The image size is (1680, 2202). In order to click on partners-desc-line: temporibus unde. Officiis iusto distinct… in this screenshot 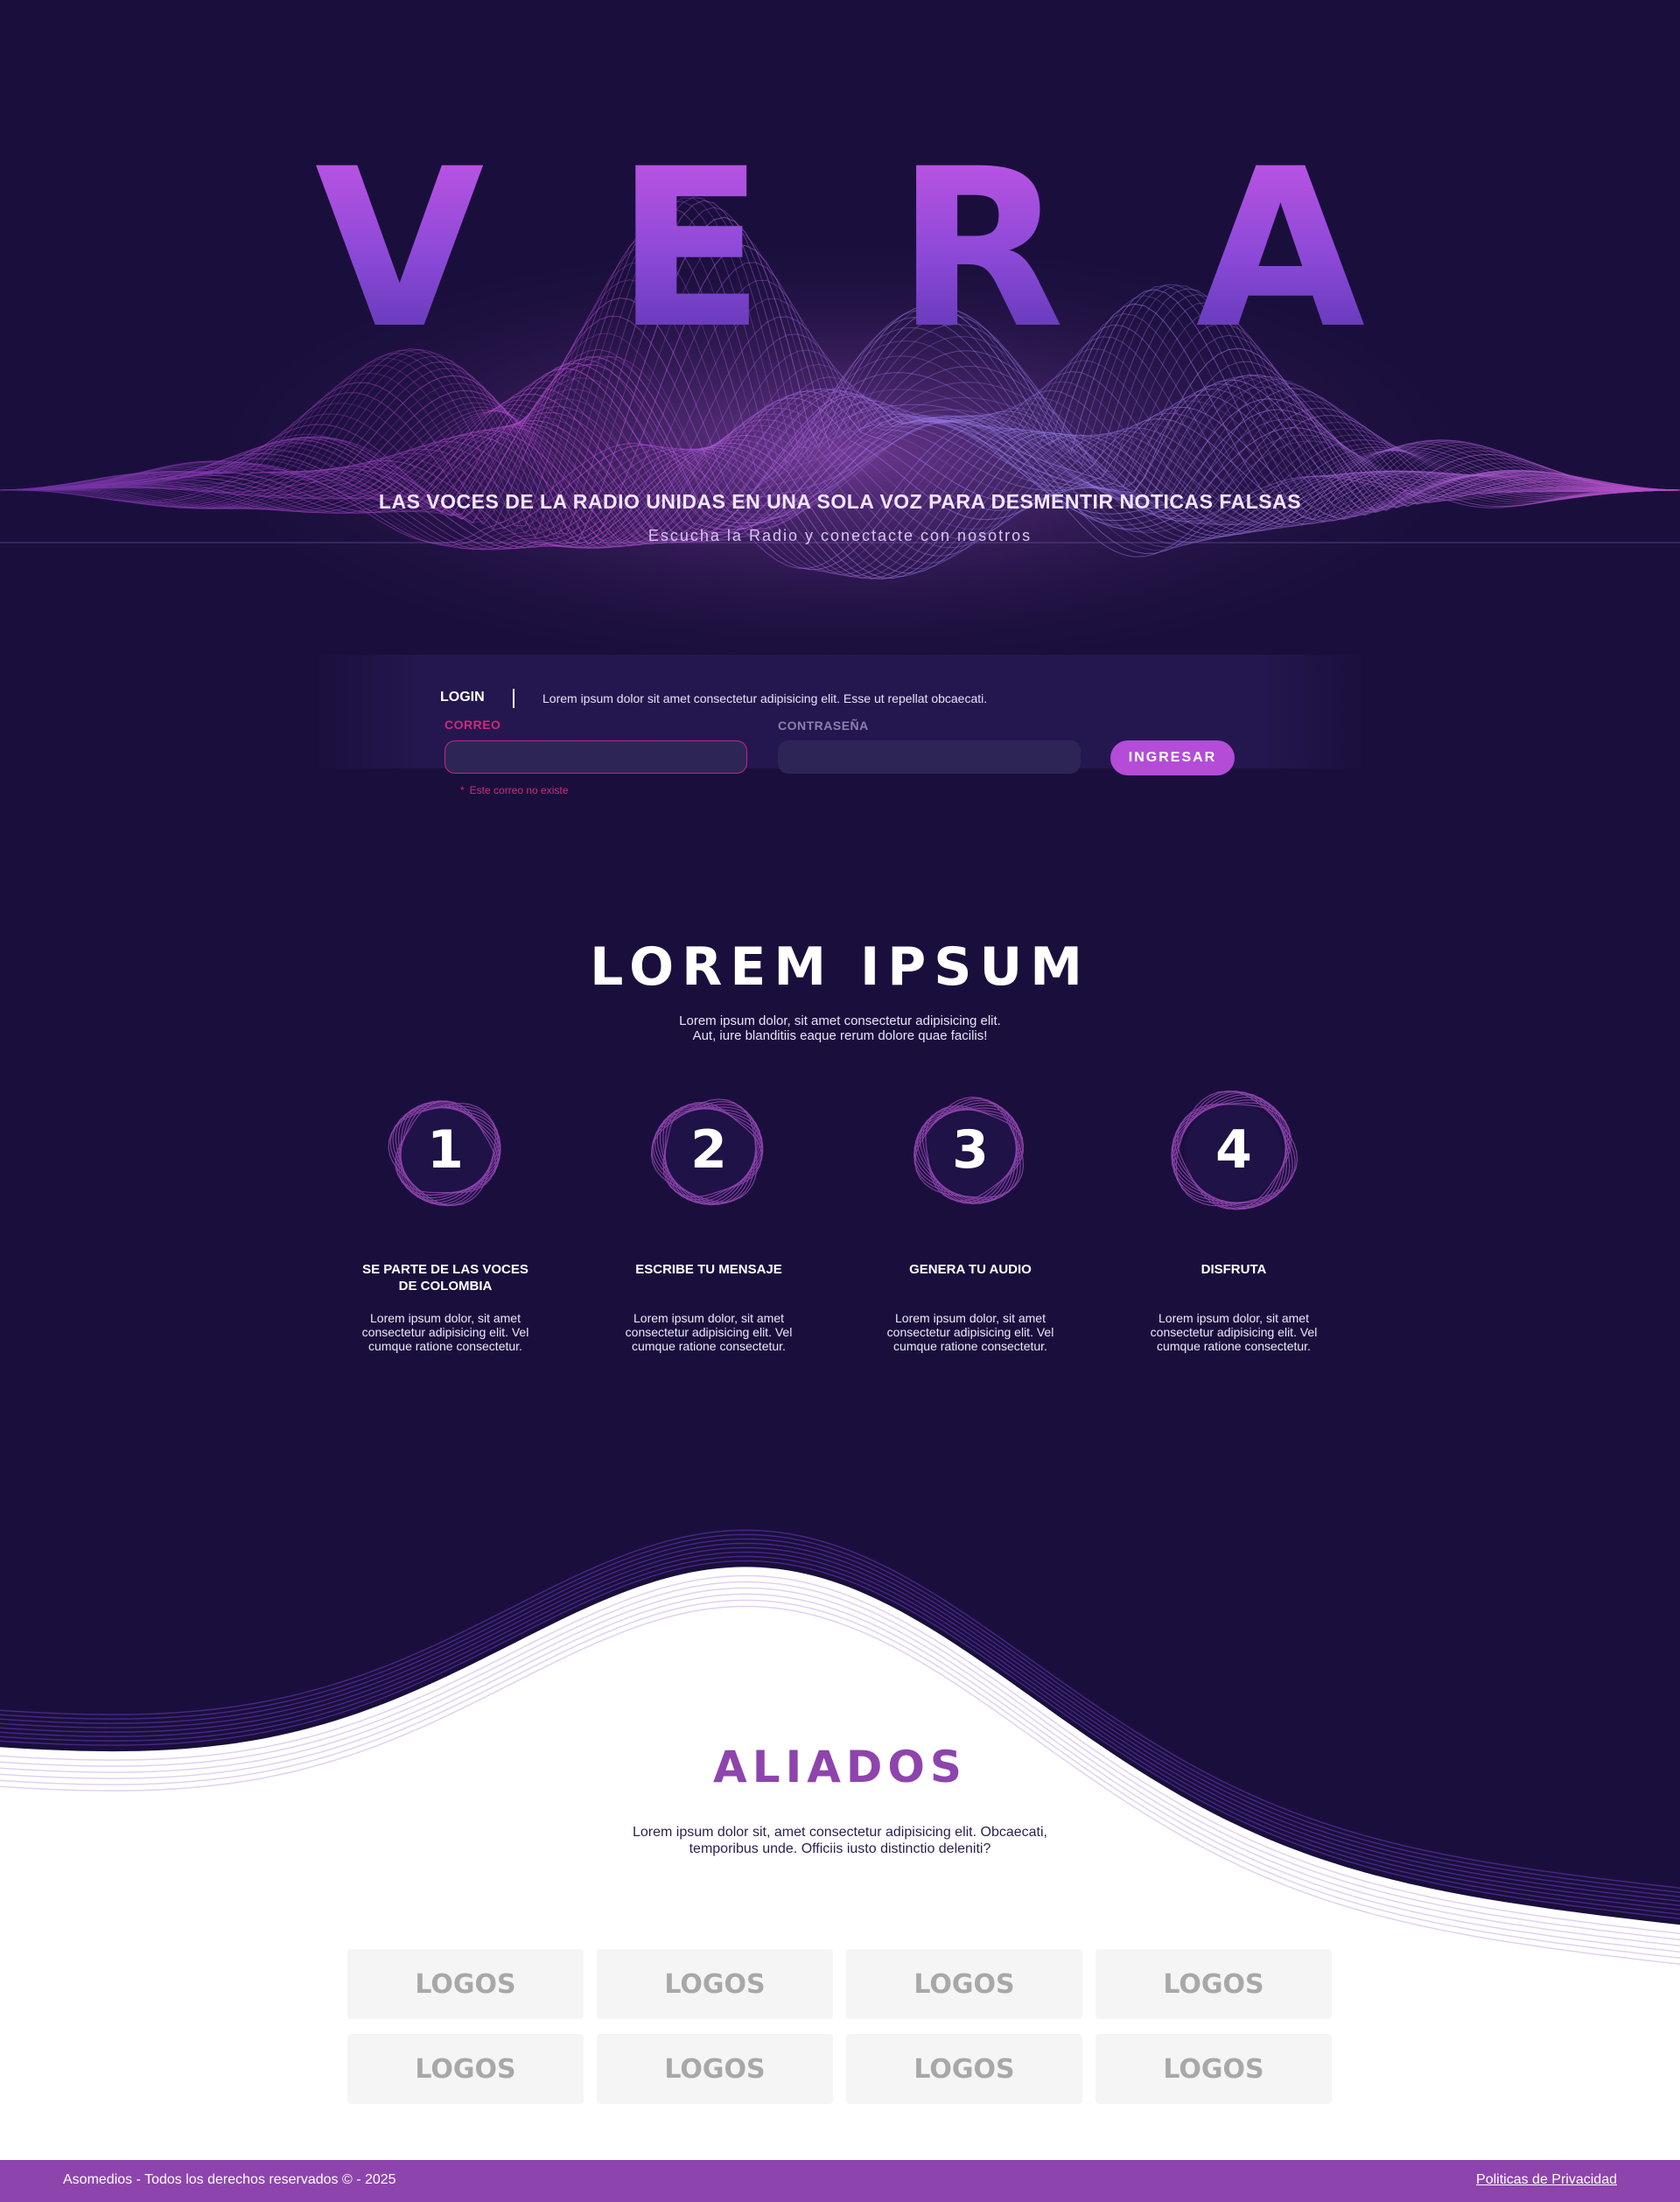, I will do `click(840, 1849)`.